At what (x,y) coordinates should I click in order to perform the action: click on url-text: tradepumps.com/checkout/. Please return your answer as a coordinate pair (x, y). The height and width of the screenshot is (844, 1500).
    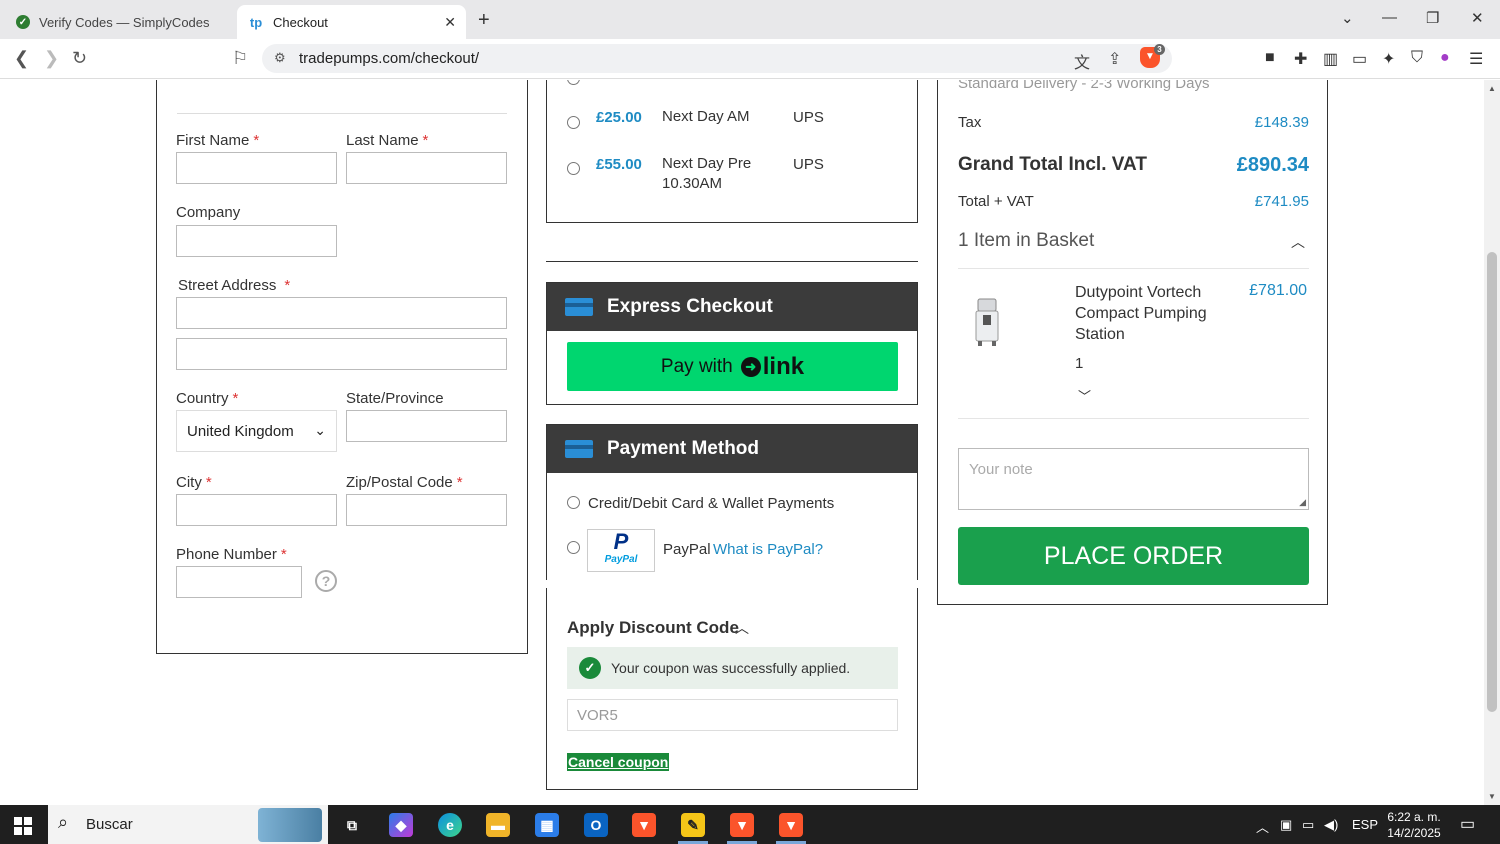
    Looking at the image, I should click on (389, 58).